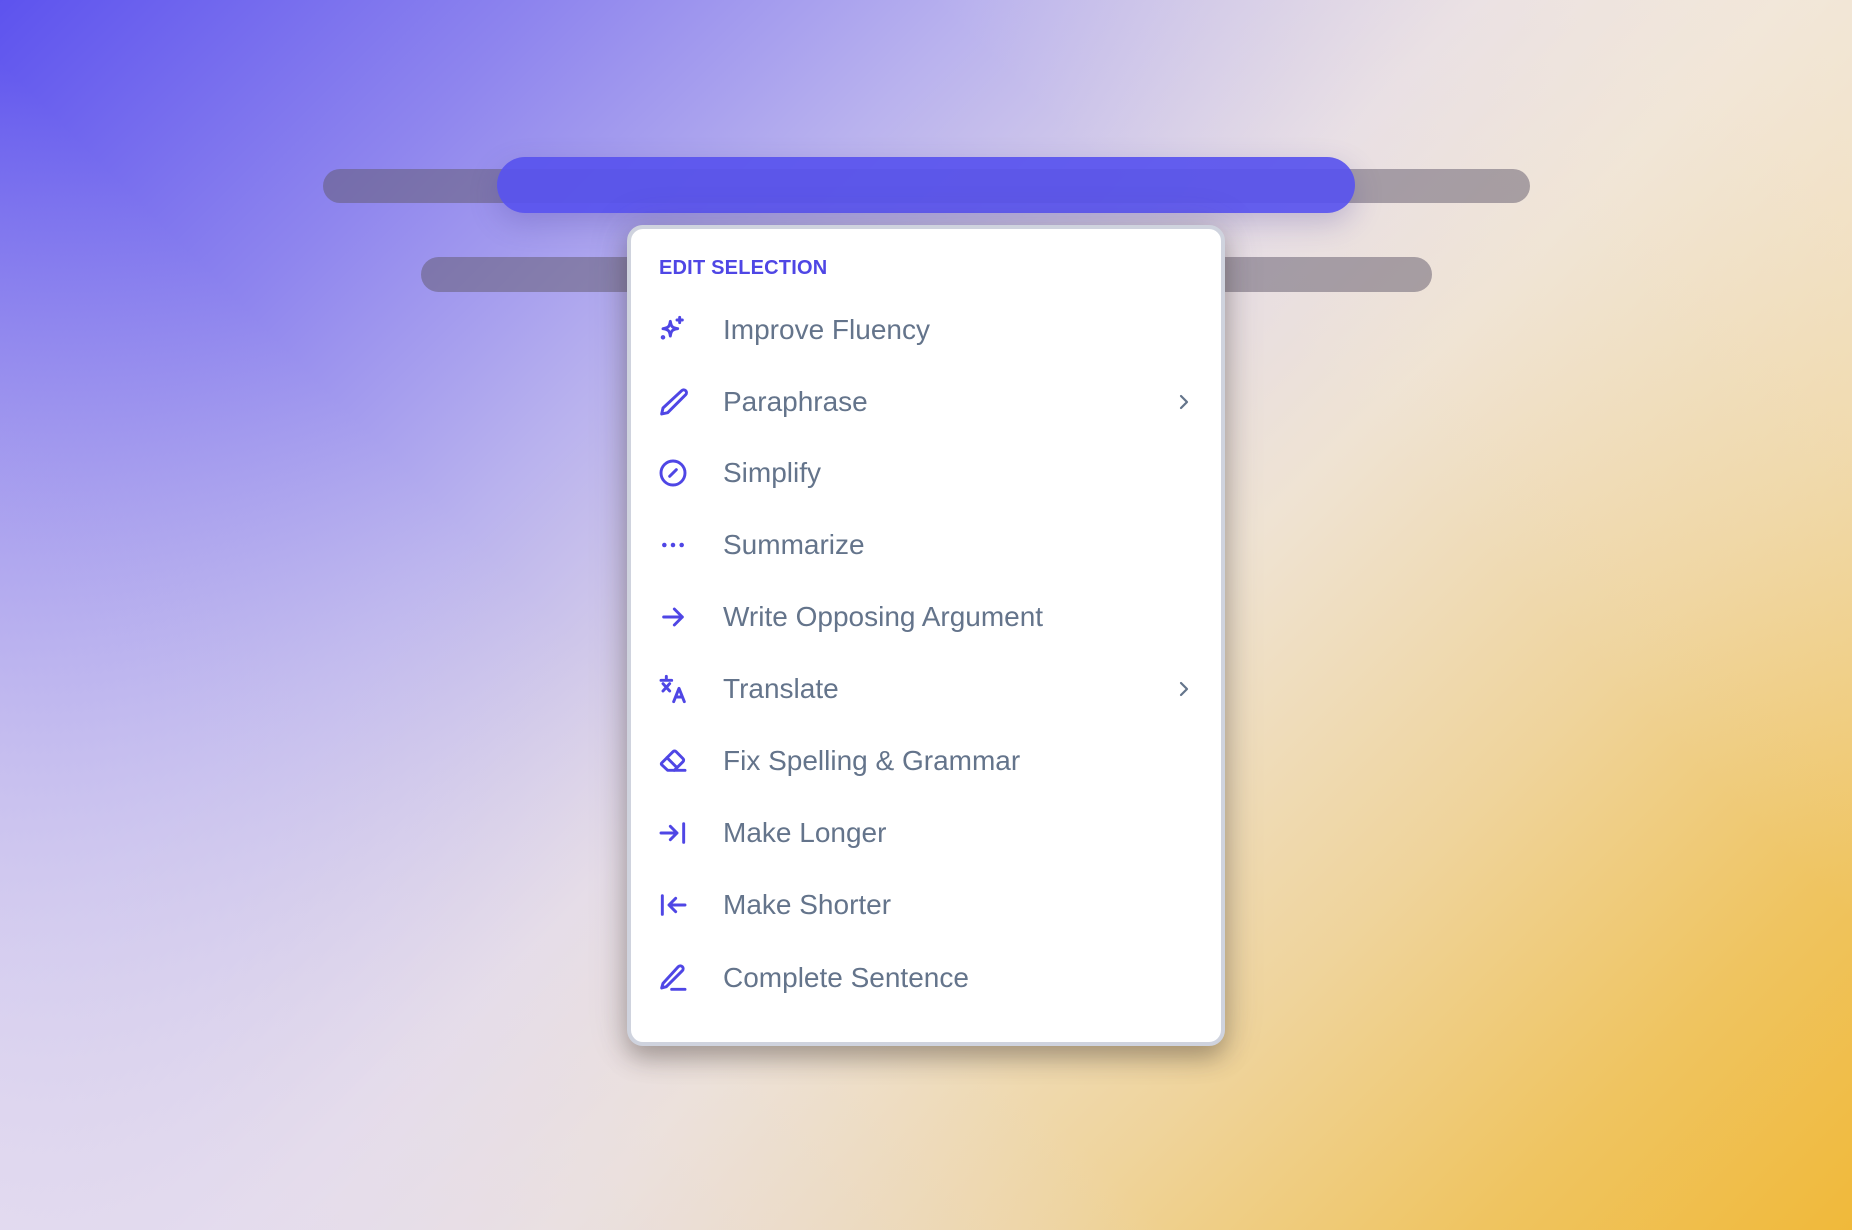 The width and height of the screenshot is (1852, 1230). I want to click on menu-item-improve-fluency: Improve Fluency, so click(926, 330).